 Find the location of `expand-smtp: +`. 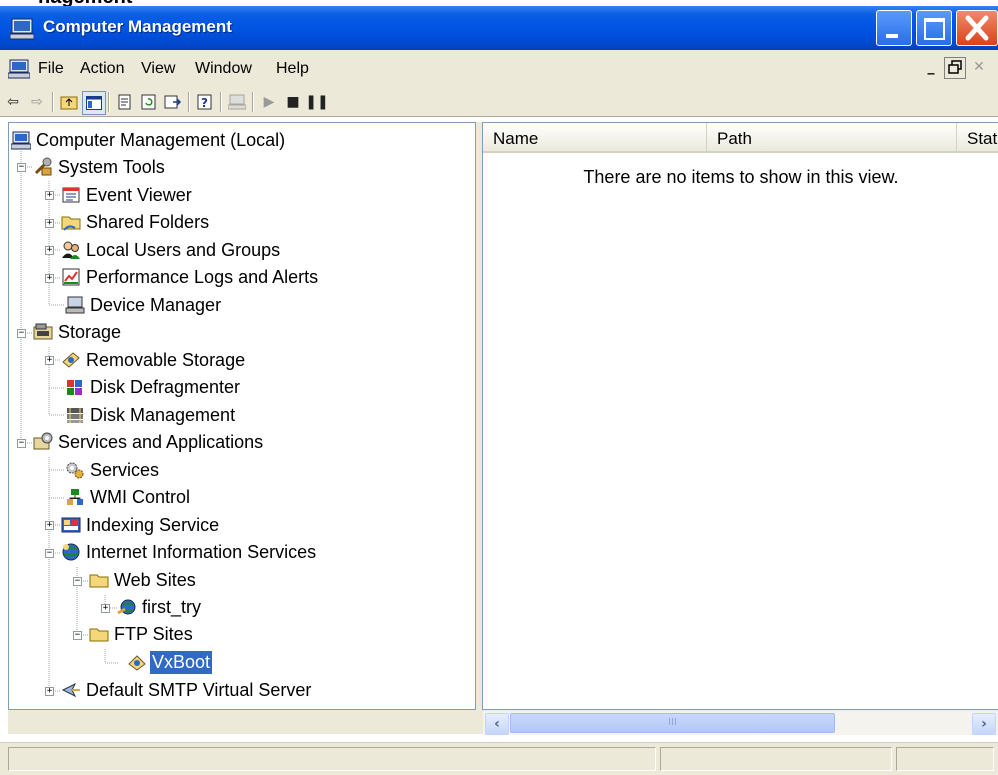

expand-smtp: + is located at coordinates (49, 691).